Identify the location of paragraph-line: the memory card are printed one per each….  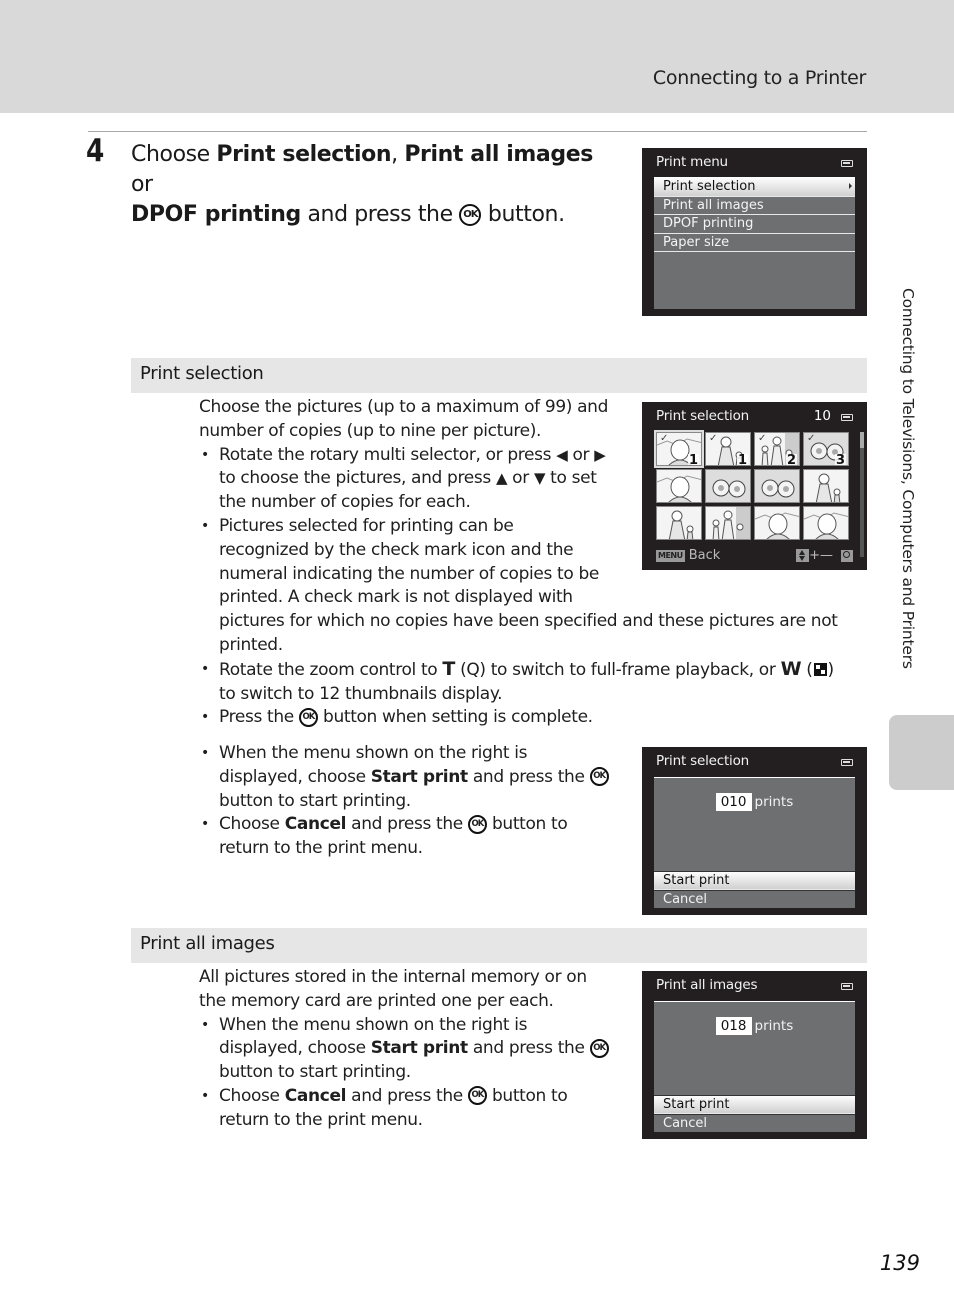
(376, 1000).